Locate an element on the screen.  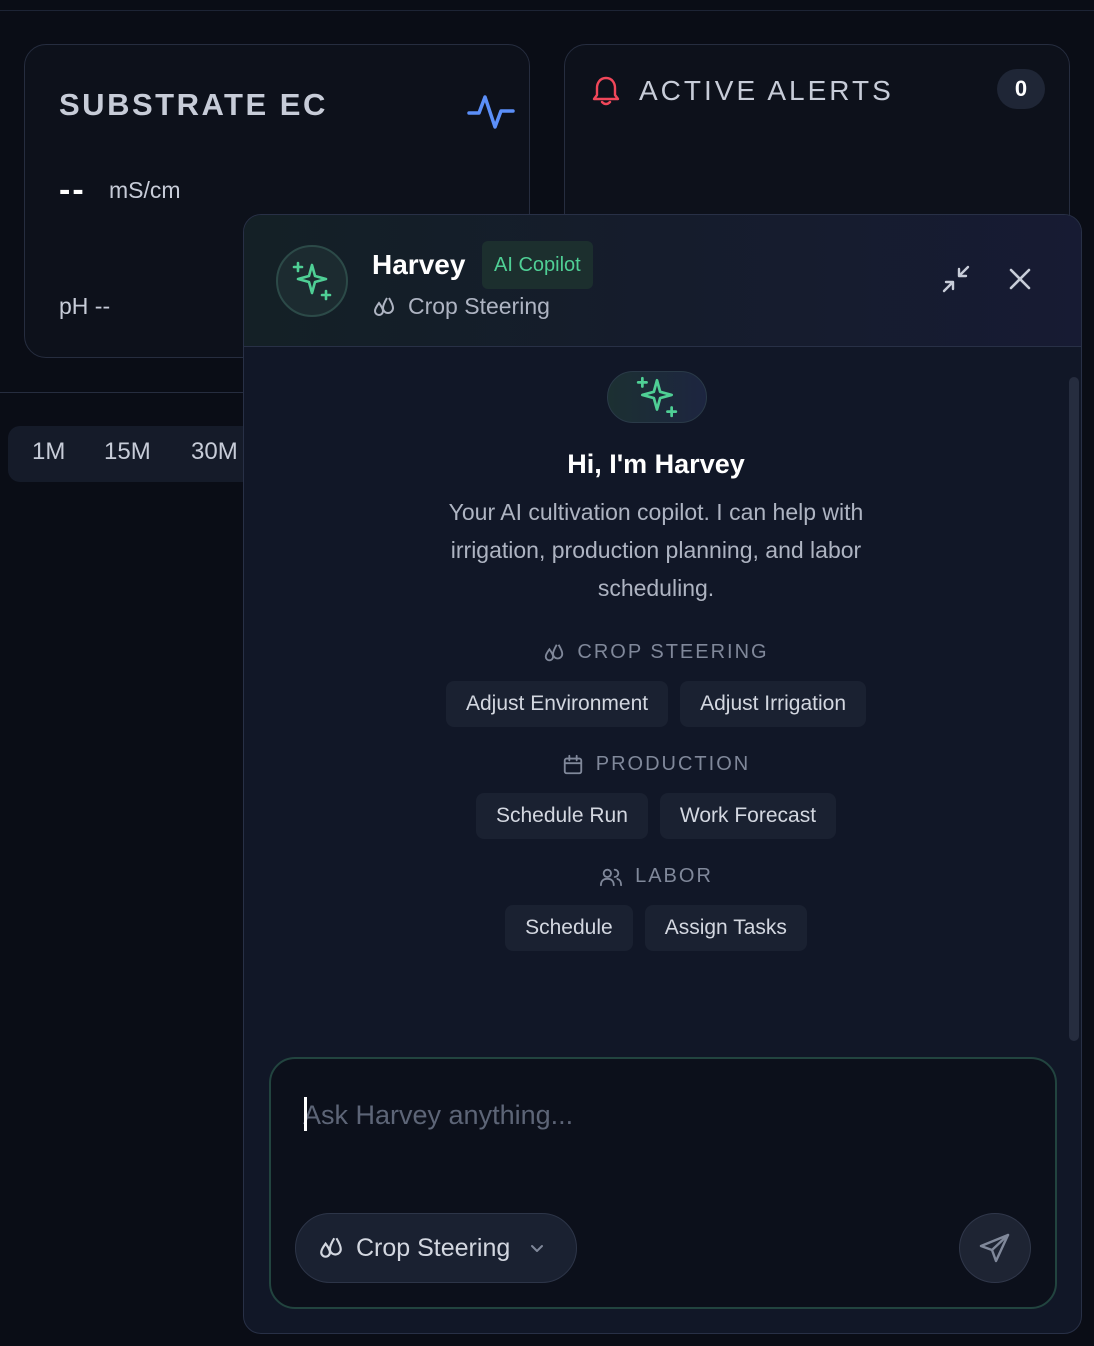
production-chips: Schedule Run Work Forecast is located at coordinates (656, 816).